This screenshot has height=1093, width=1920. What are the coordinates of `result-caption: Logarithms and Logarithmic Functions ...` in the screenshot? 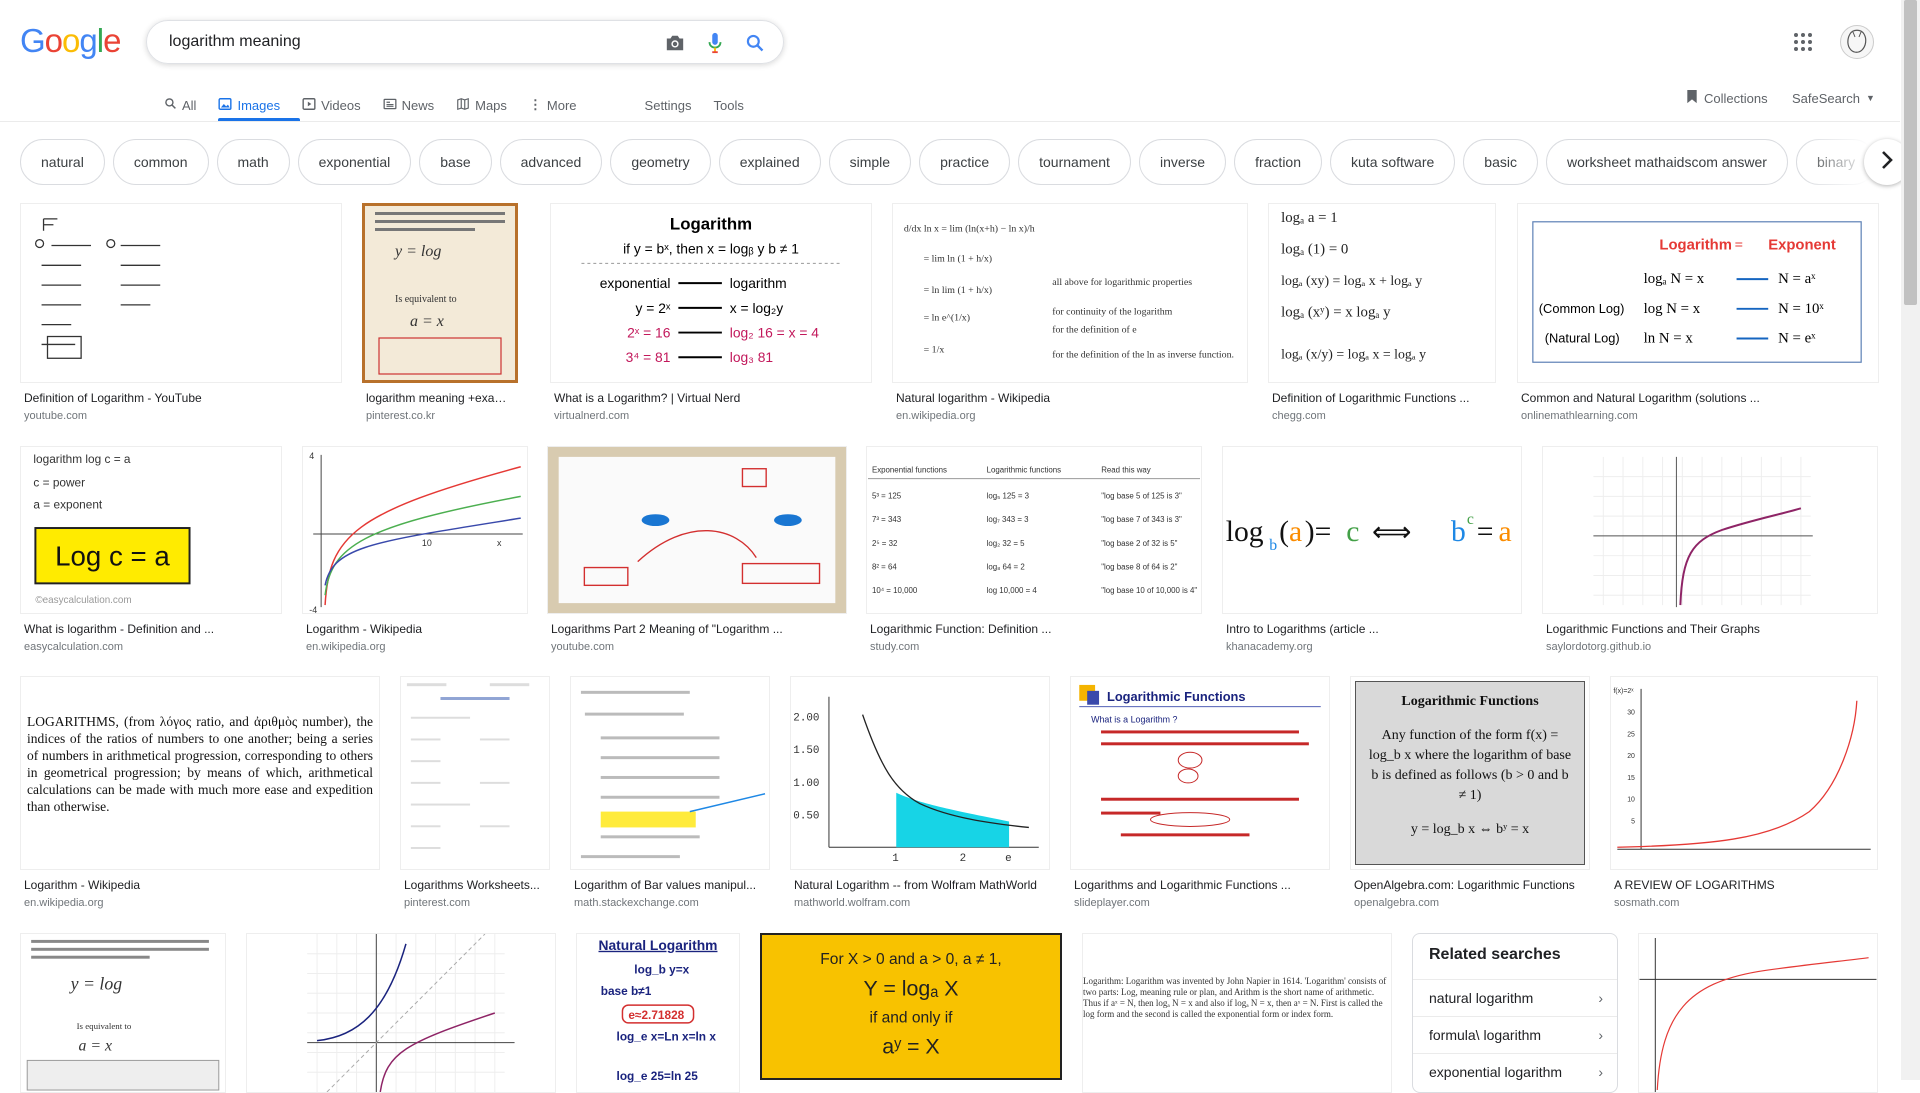 It's located at (1200, 885).